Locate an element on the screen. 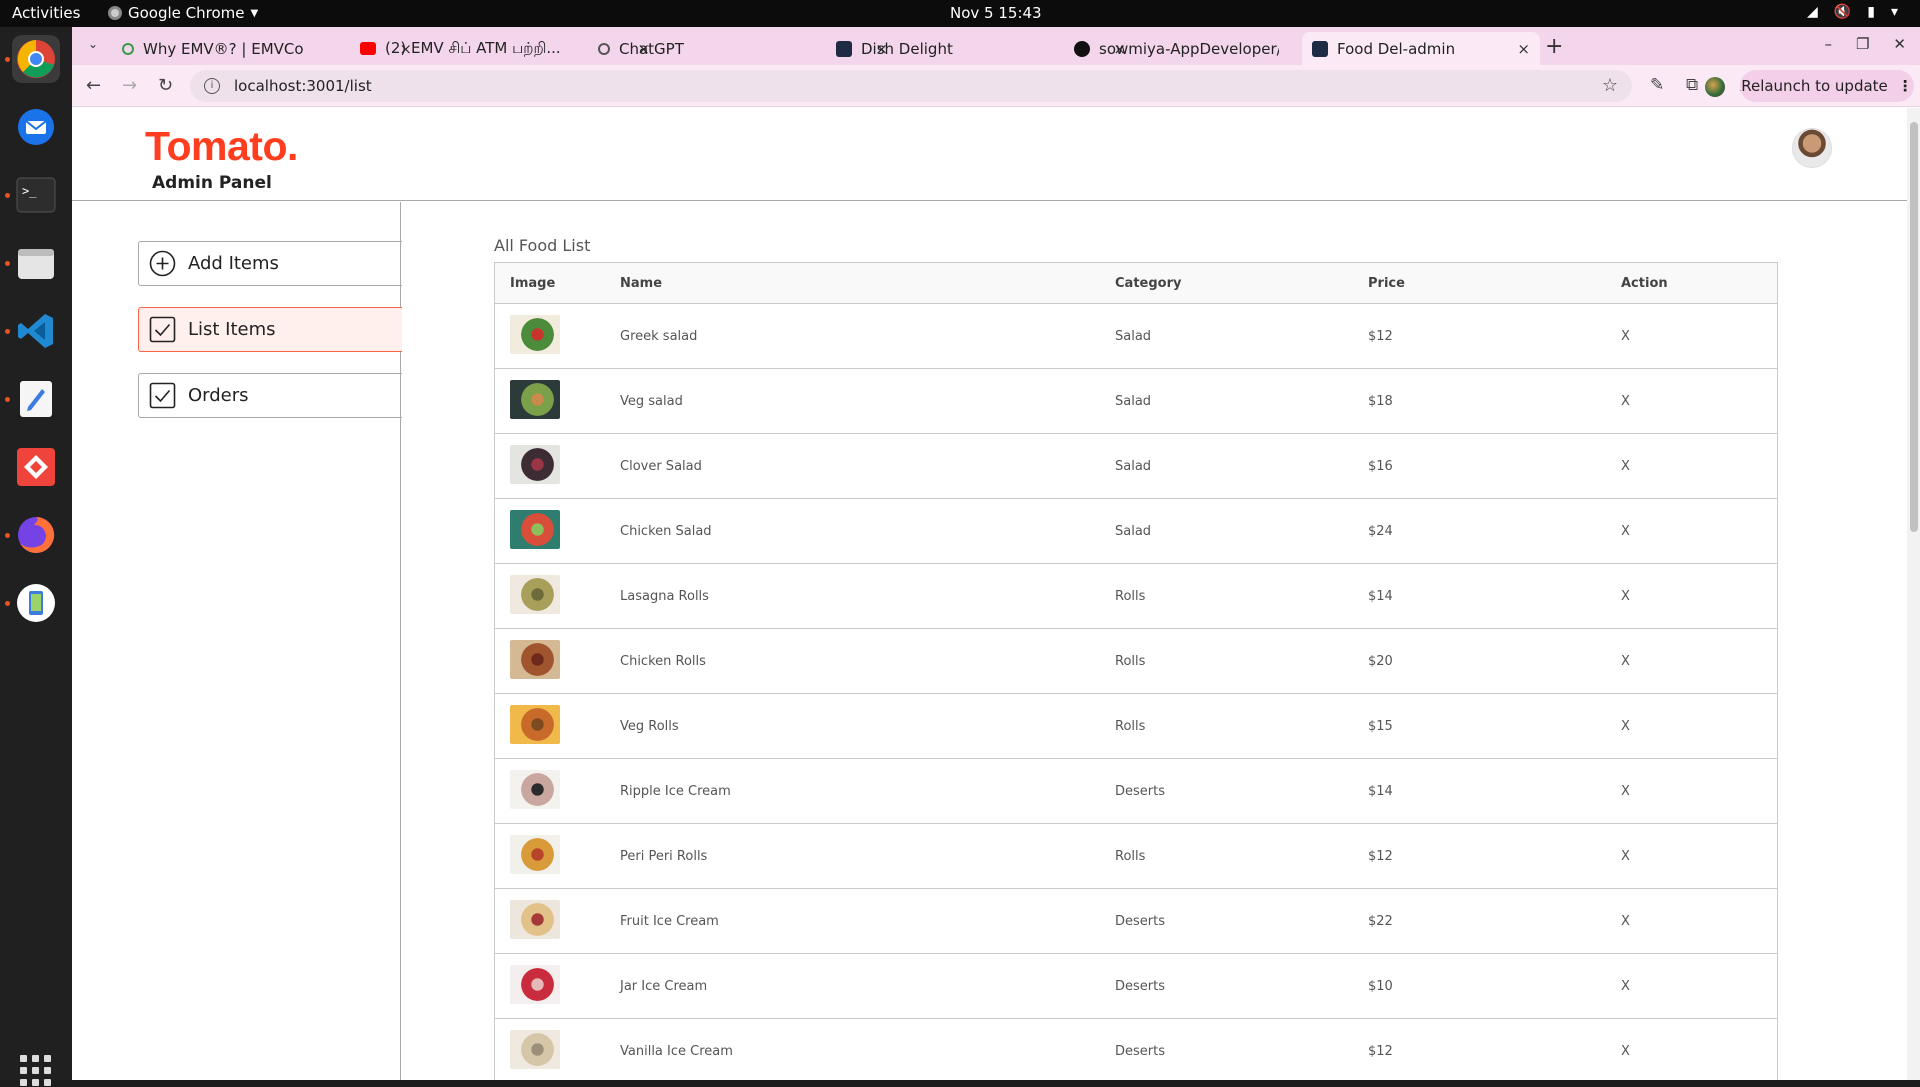  table-row: Greek salad Salad $12 X is located at coordinates (1136, 336).